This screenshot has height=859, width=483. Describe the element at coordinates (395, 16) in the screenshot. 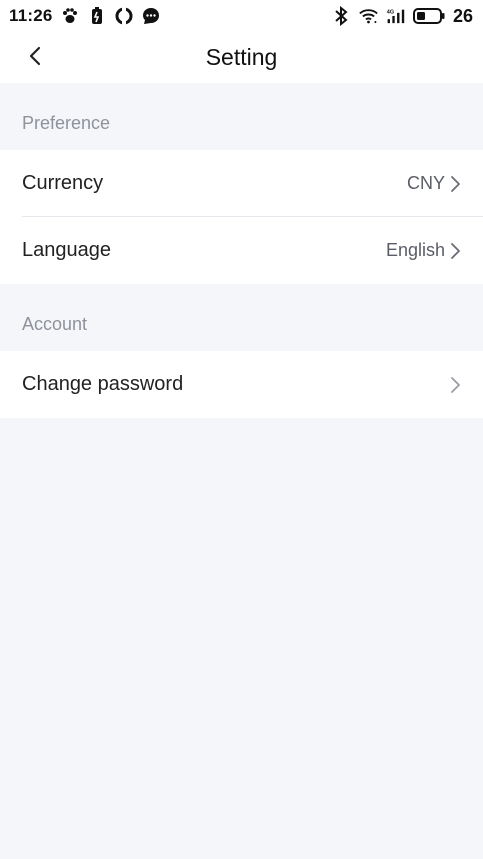

I see `signal-4g-icon: 4G` at that location.